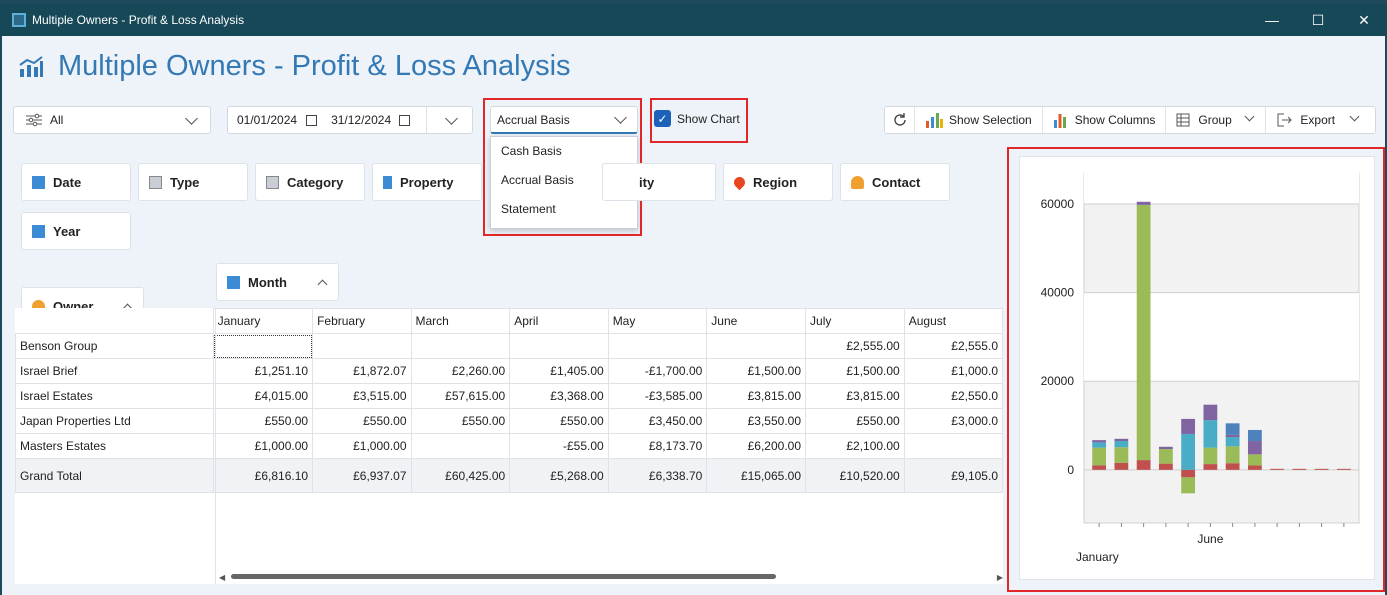 This screenshot has height=595, width=1387. What do you see at coordinates (900, 120) in the screenshot?
I see `refresh-button` at bounding box center [900, 120].